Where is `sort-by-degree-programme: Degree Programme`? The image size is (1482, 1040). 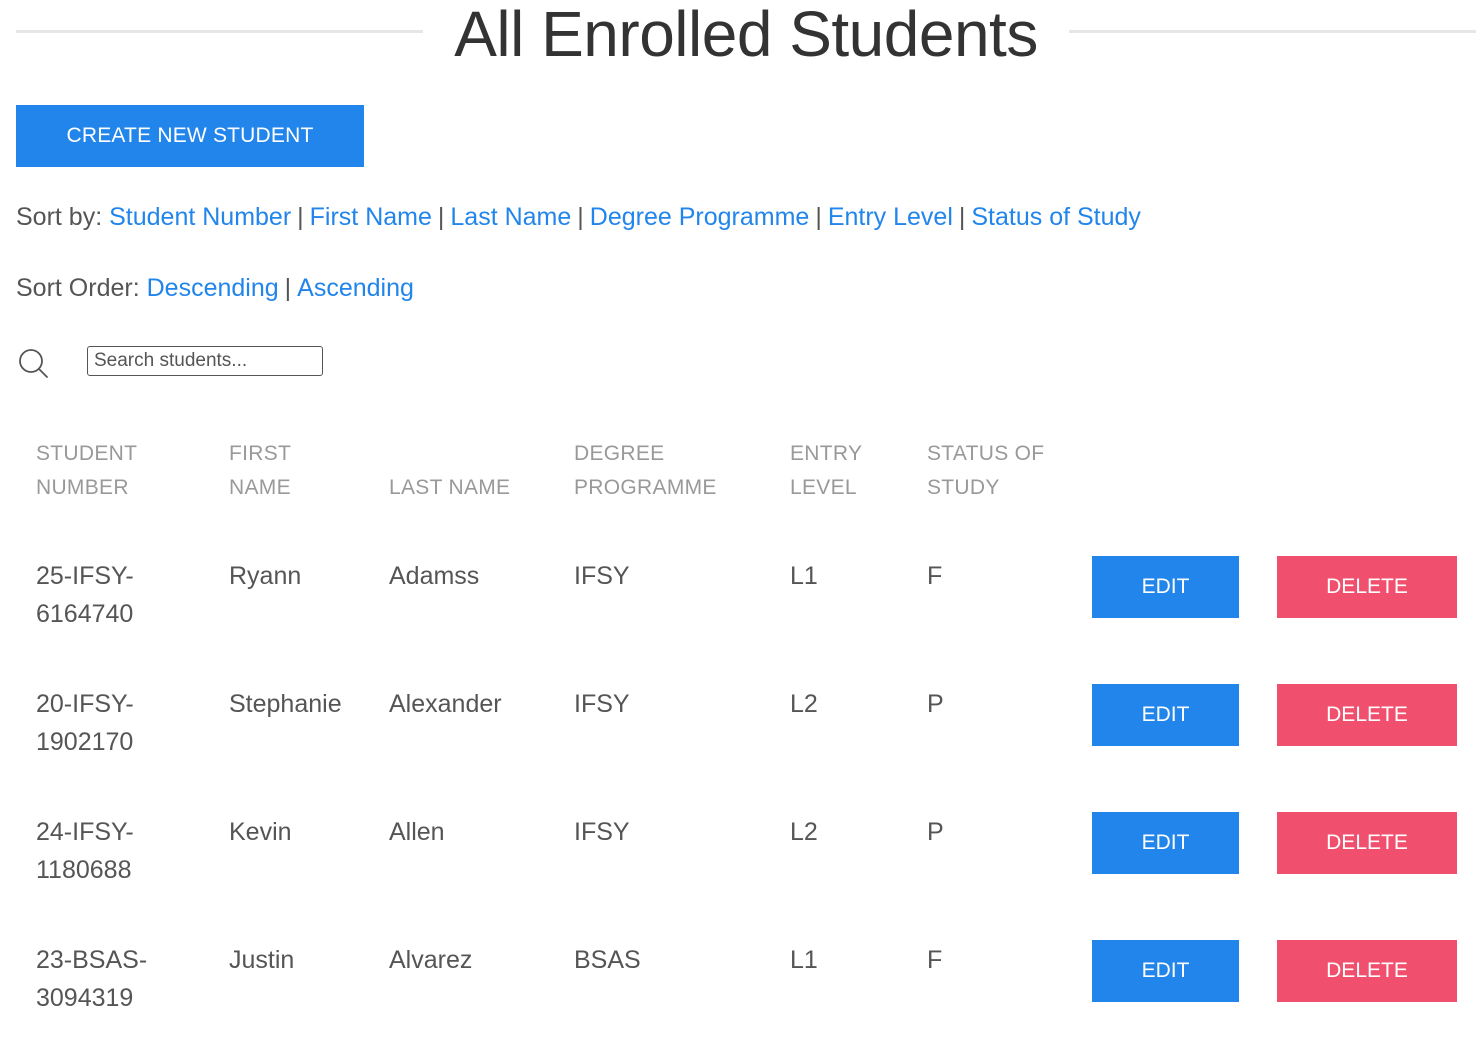
sort-by-degree-programme: Degree Programme is located at coordinates (700, 217).